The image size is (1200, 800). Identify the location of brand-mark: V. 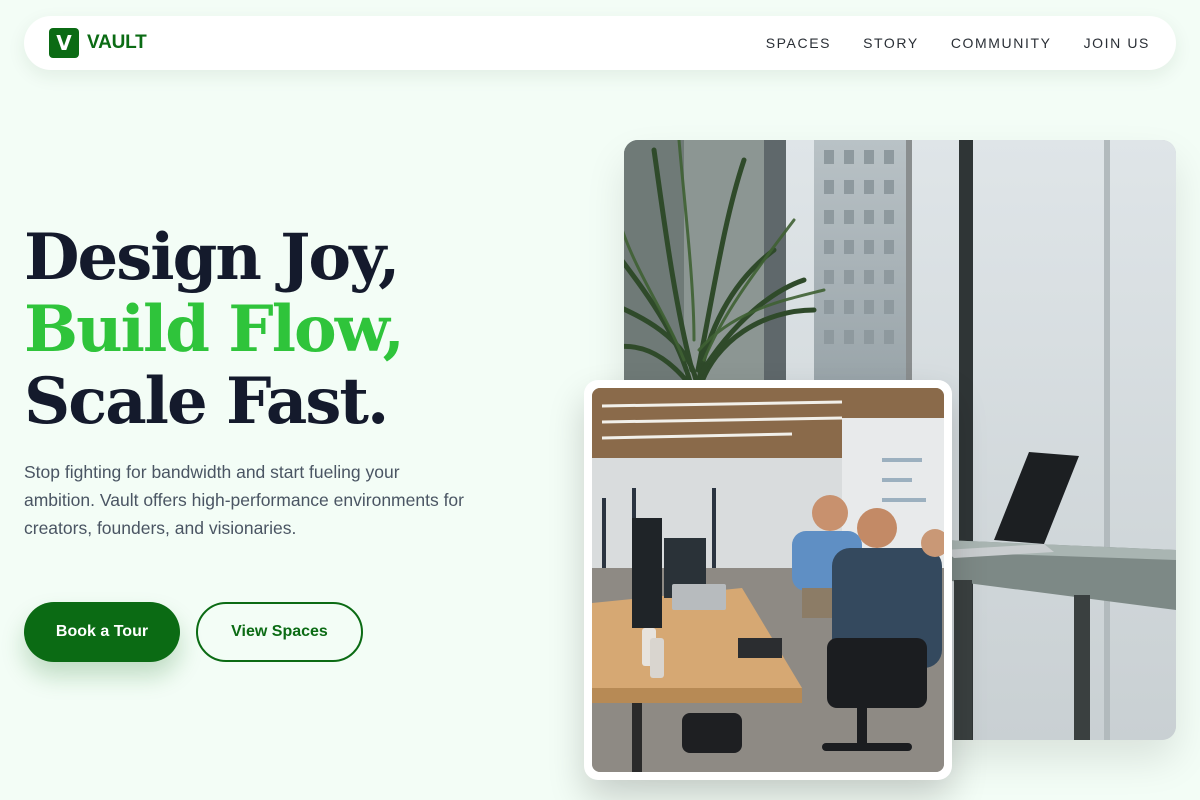
(64, 43).